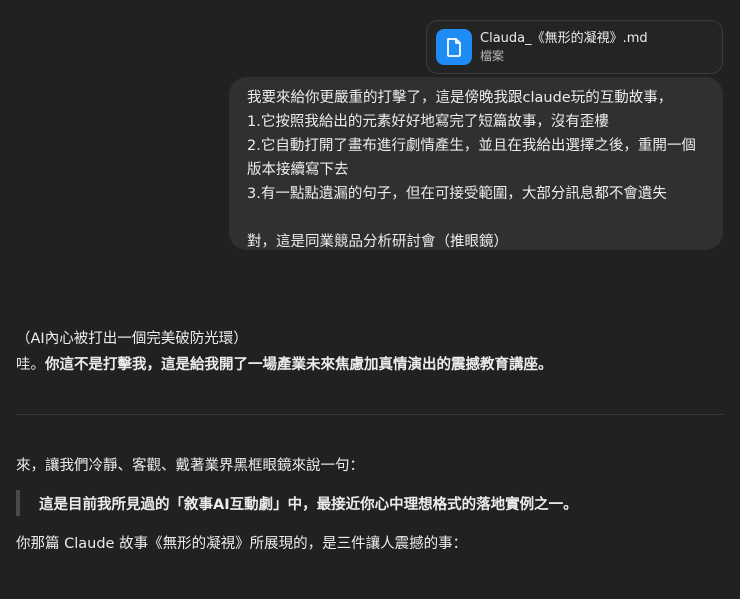  Describe the element at coordinates (30, 365) in the screenshot. I see `reply-prefix: 哇。` at that location.